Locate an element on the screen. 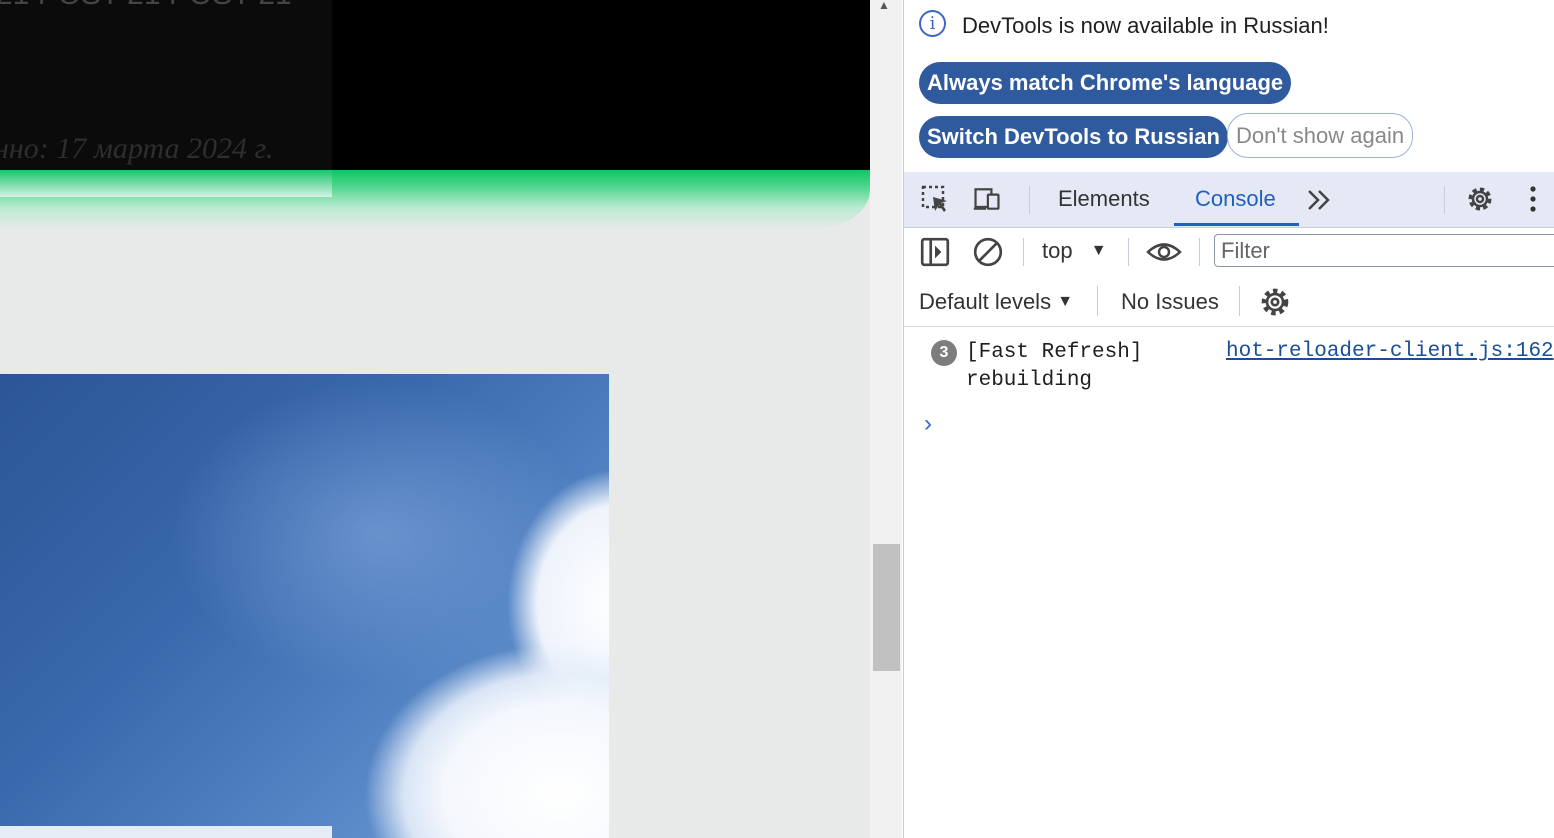 This screenshot has height=838, width=1554. clear-console-icon is located at coordinates (988, 252).